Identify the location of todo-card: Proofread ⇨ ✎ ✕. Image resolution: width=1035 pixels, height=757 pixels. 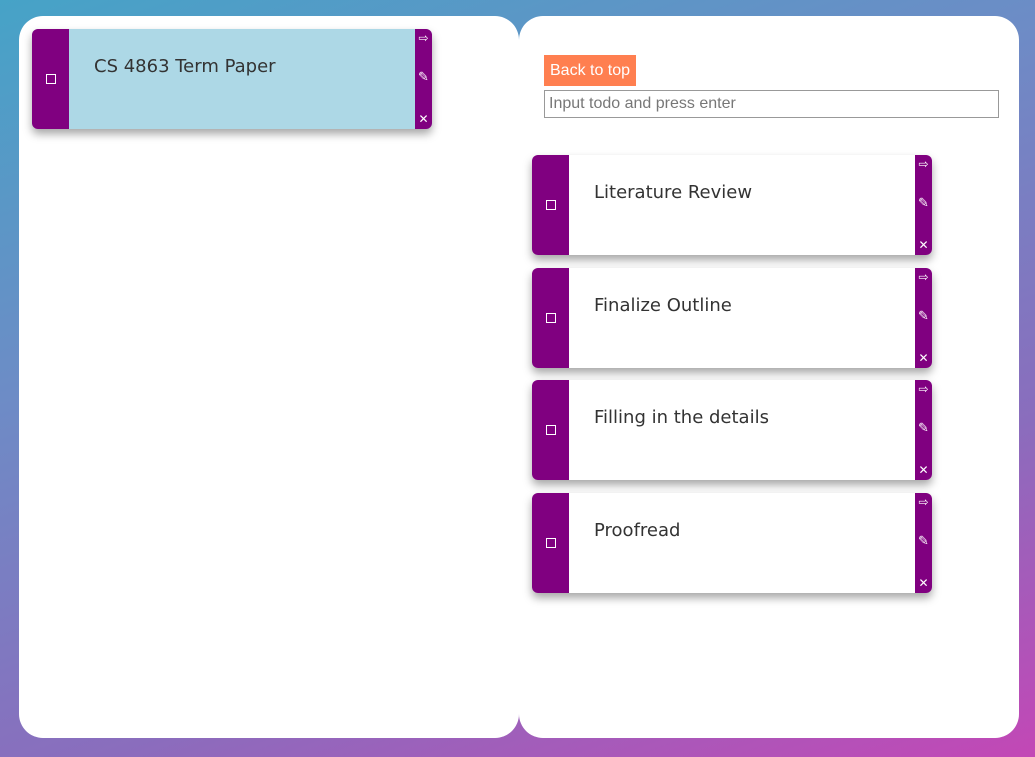
(732, 543).